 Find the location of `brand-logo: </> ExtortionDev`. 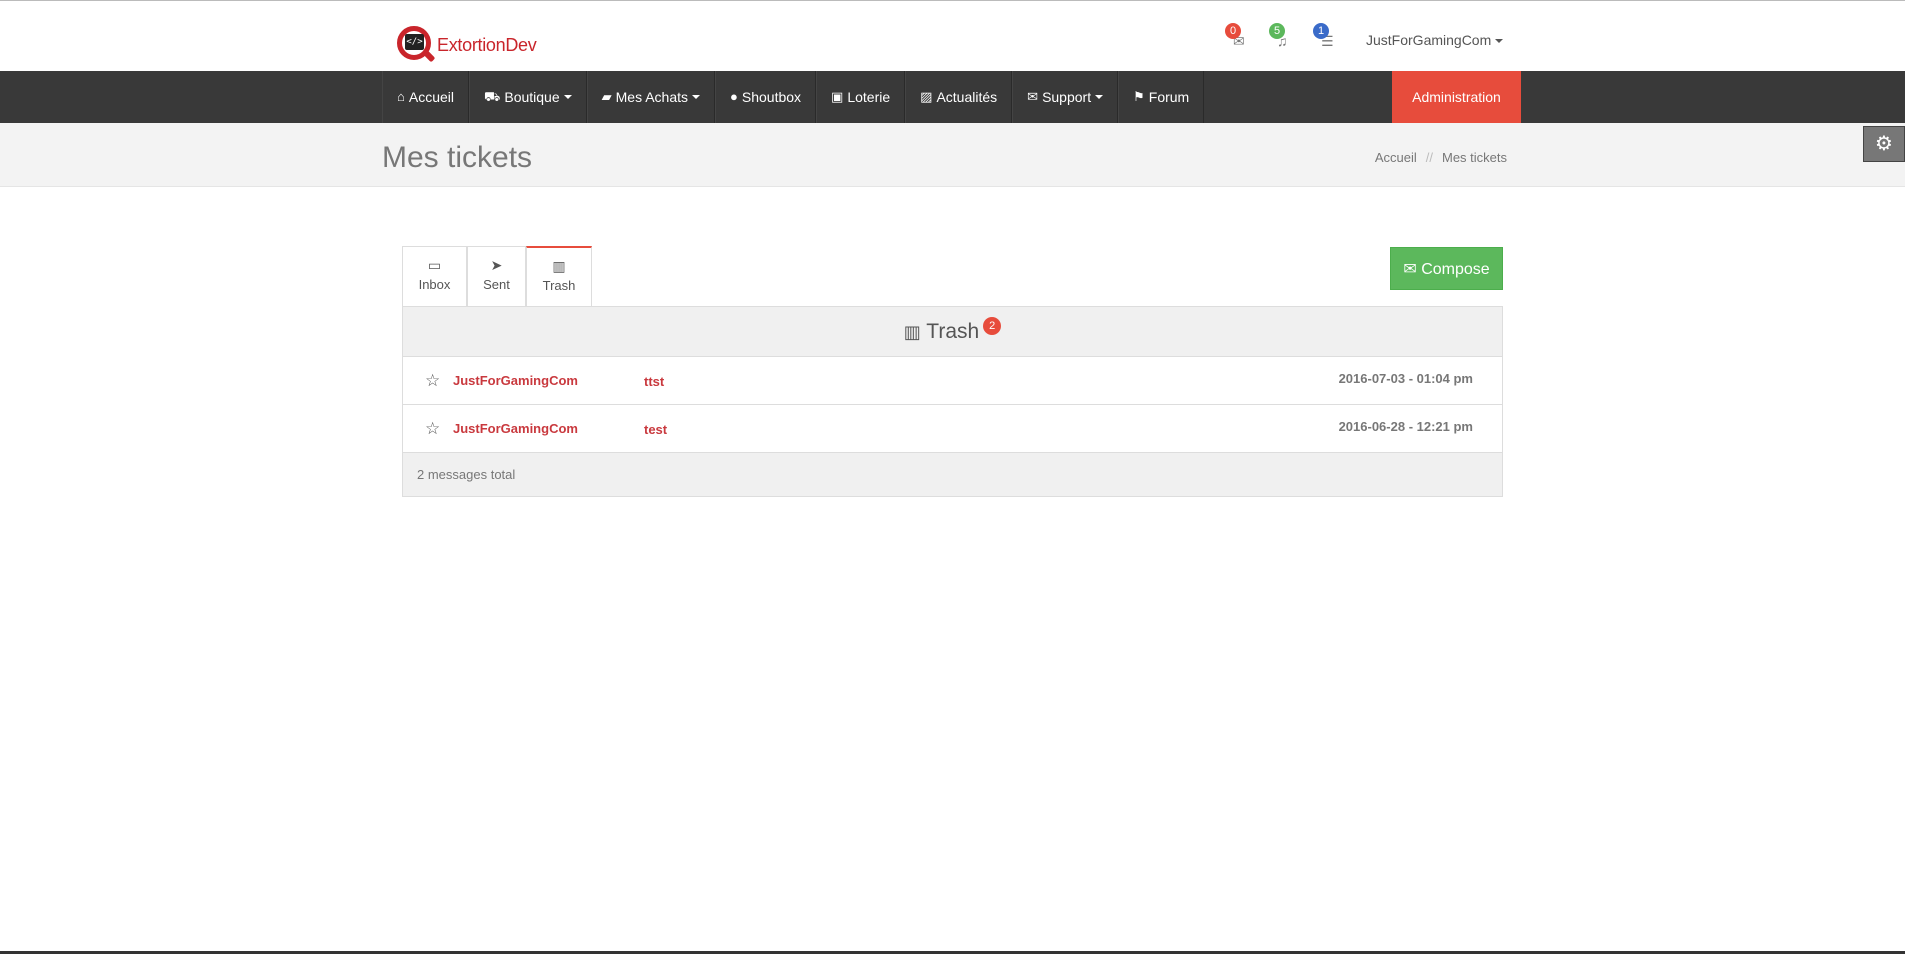

brand-logo: </> ExtortionDev is located at coordinates (467, 45).